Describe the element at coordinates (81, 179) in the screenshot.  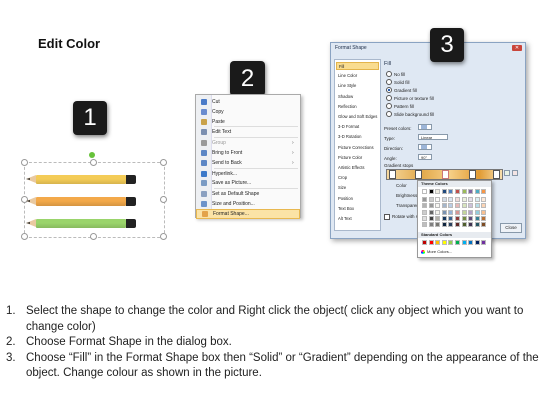
I see `pencil-yellow` at that location.